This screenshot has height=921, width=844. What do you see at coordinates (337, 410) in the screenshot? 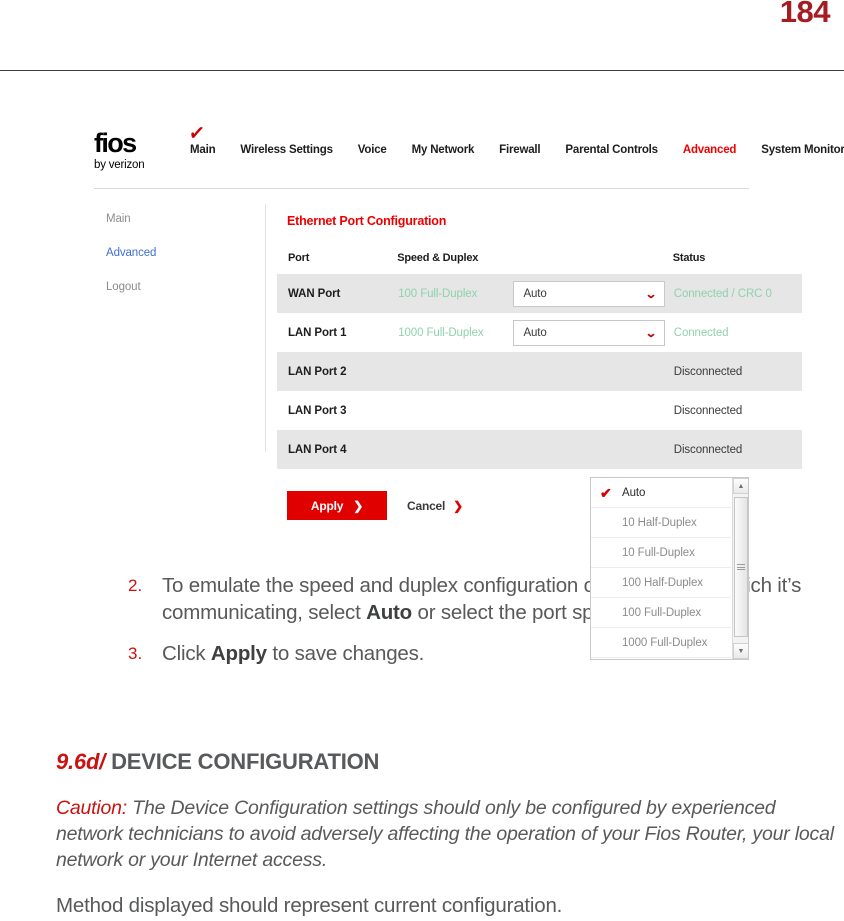
I see `port-name-lan3: LAN Port 3` at bounding box center [337, 410].